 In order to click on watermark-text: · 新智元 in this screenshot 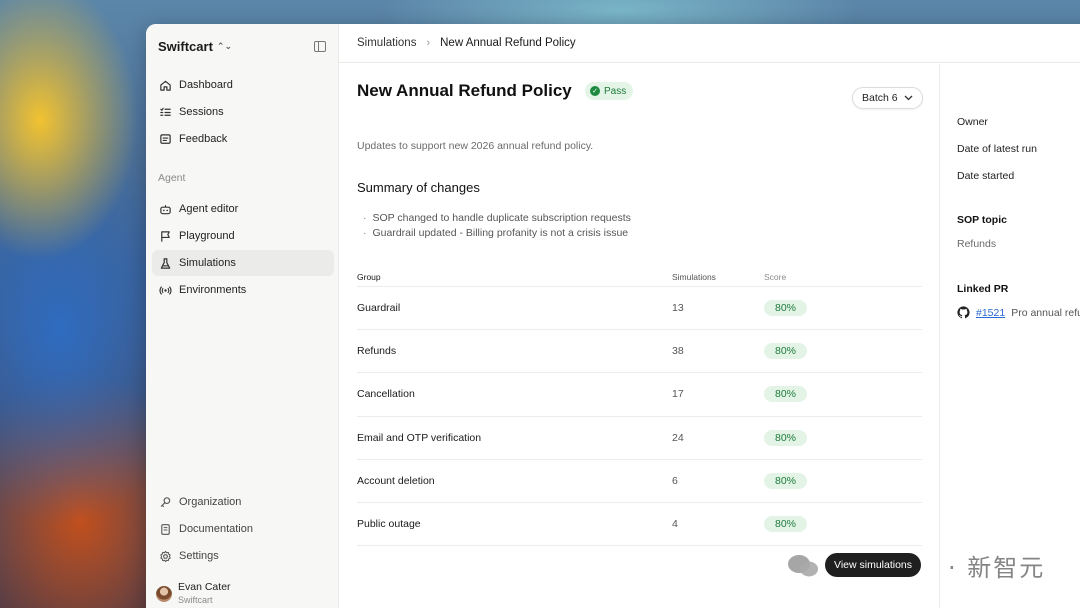, I will do `click(997, 568)`.